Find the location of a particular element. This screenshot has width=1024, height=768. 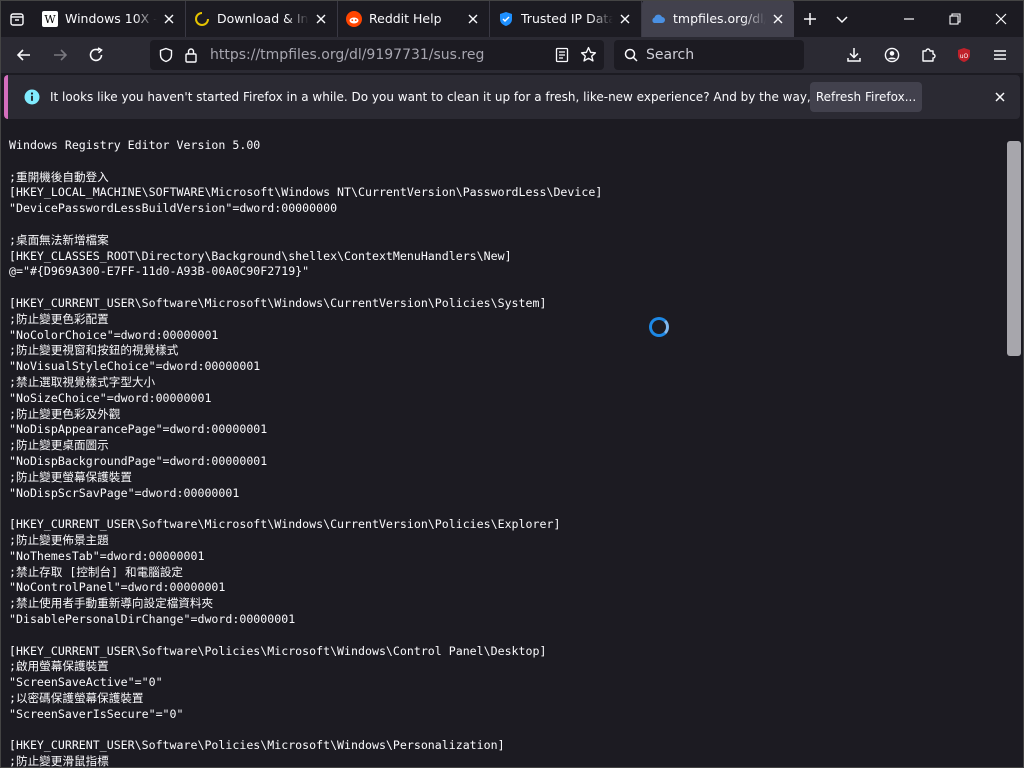

search-icon is located at coordinates (631, 55).